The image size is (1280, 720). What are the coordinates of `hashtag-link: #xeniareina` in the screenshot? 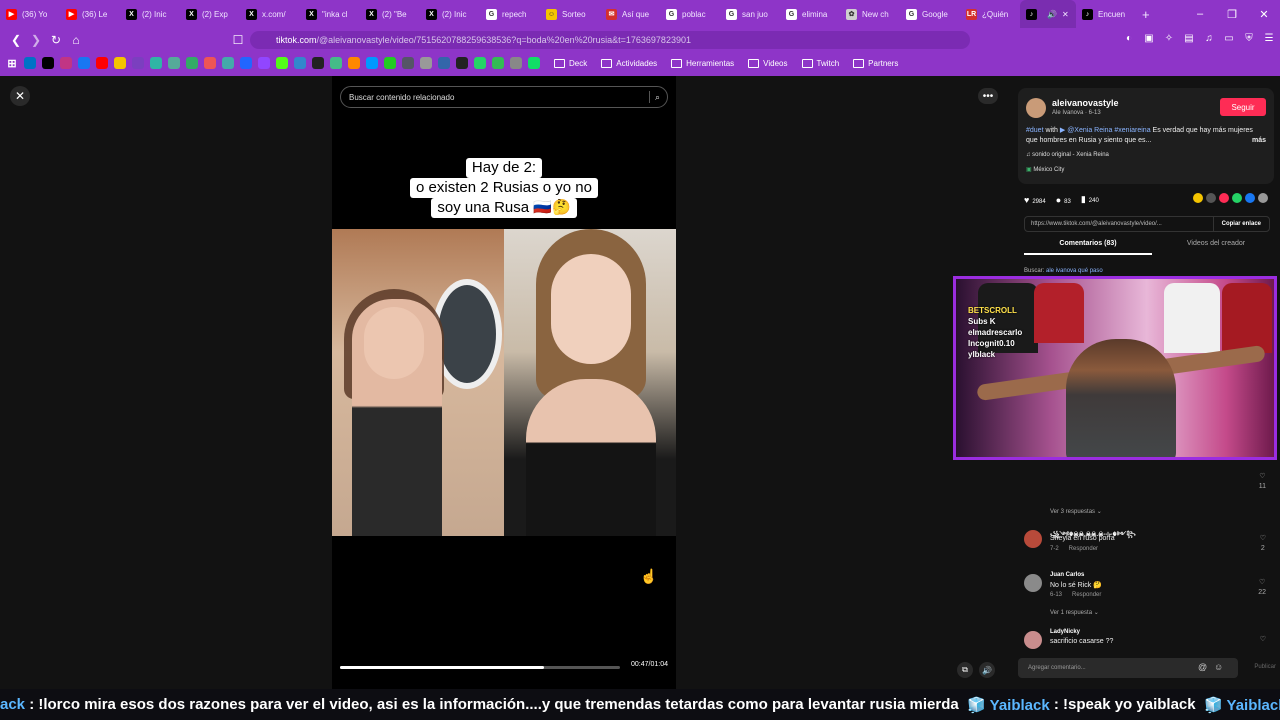 It's located at (1131, 130).